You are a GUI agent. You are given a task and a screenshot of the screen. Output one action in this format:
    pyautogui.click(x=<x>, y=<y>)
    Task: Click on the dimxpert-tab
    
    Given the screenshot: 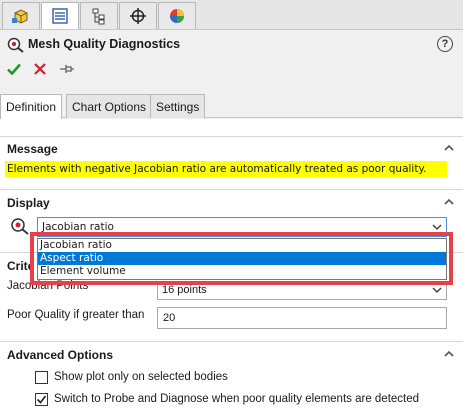 What is the action you would take?
    pyautogui.click(x=138, y=15)
    